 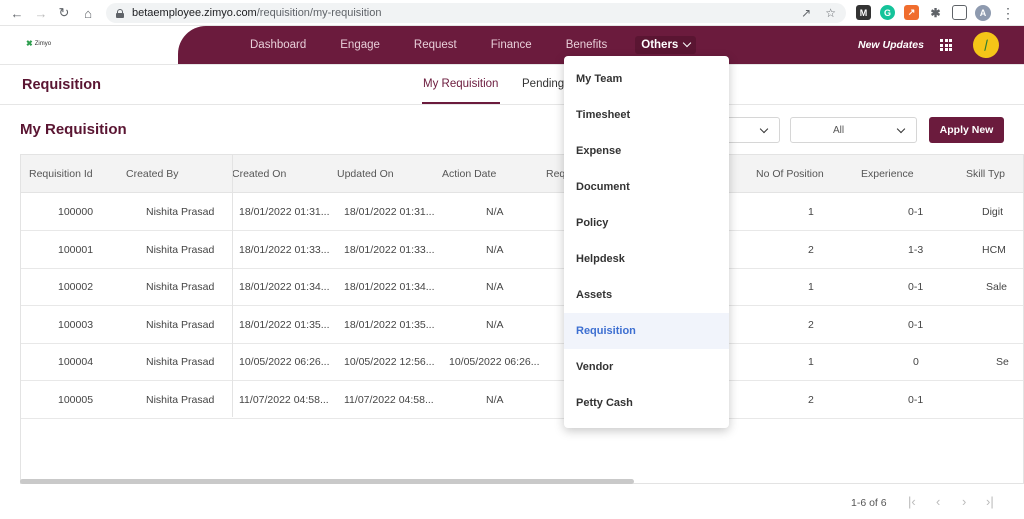 I want to click on col-updated-on: Updated On, so click(x=365, y=174).